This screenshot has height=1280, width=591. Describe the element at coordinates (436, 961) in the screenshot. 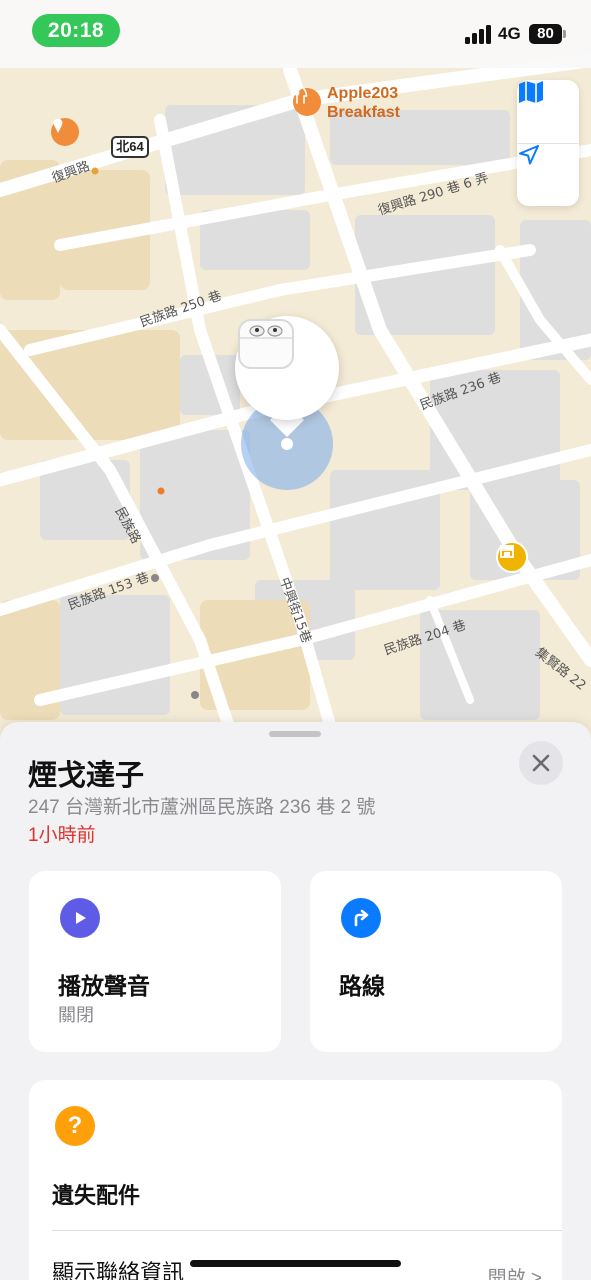

I see `directions-card: 路線` at that location.